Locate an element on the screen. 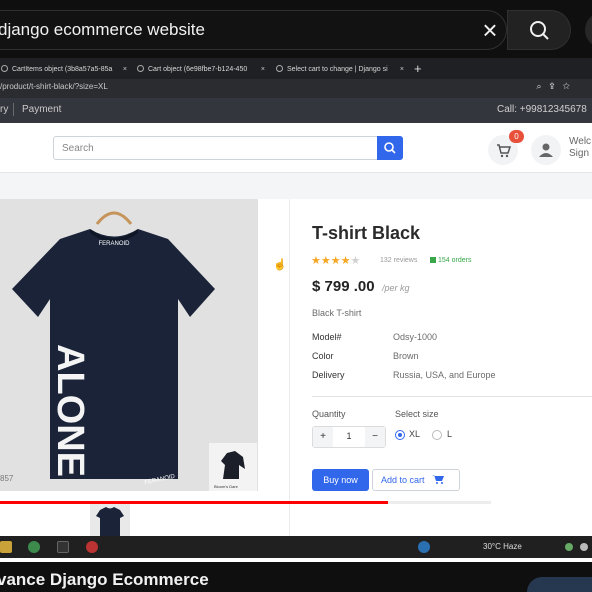 This screenshot has width=592, height=592. terminal-icon is located at coordinates (63, 547).